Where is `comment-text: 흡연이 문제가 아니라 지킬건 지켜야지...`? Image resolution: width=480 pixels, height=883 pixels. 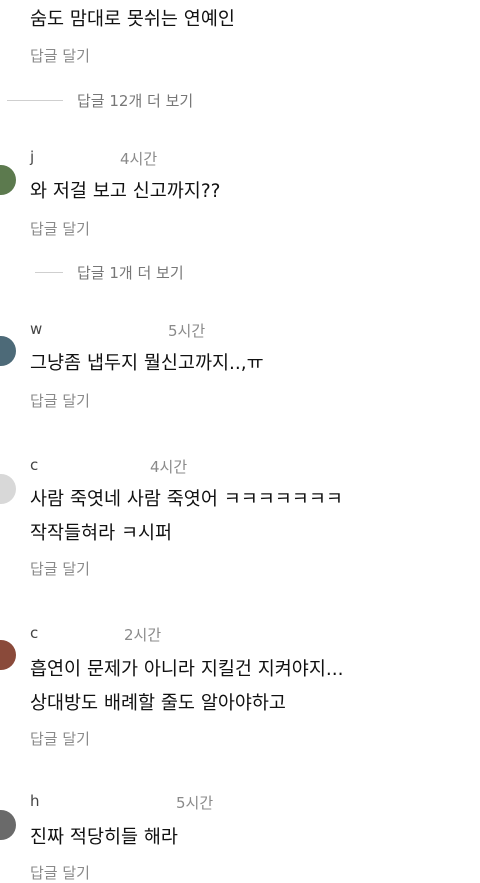 comment-text: 흡연이 문제가 아니라 지킬건 지켜야지... is located at coordinates (187, 669).